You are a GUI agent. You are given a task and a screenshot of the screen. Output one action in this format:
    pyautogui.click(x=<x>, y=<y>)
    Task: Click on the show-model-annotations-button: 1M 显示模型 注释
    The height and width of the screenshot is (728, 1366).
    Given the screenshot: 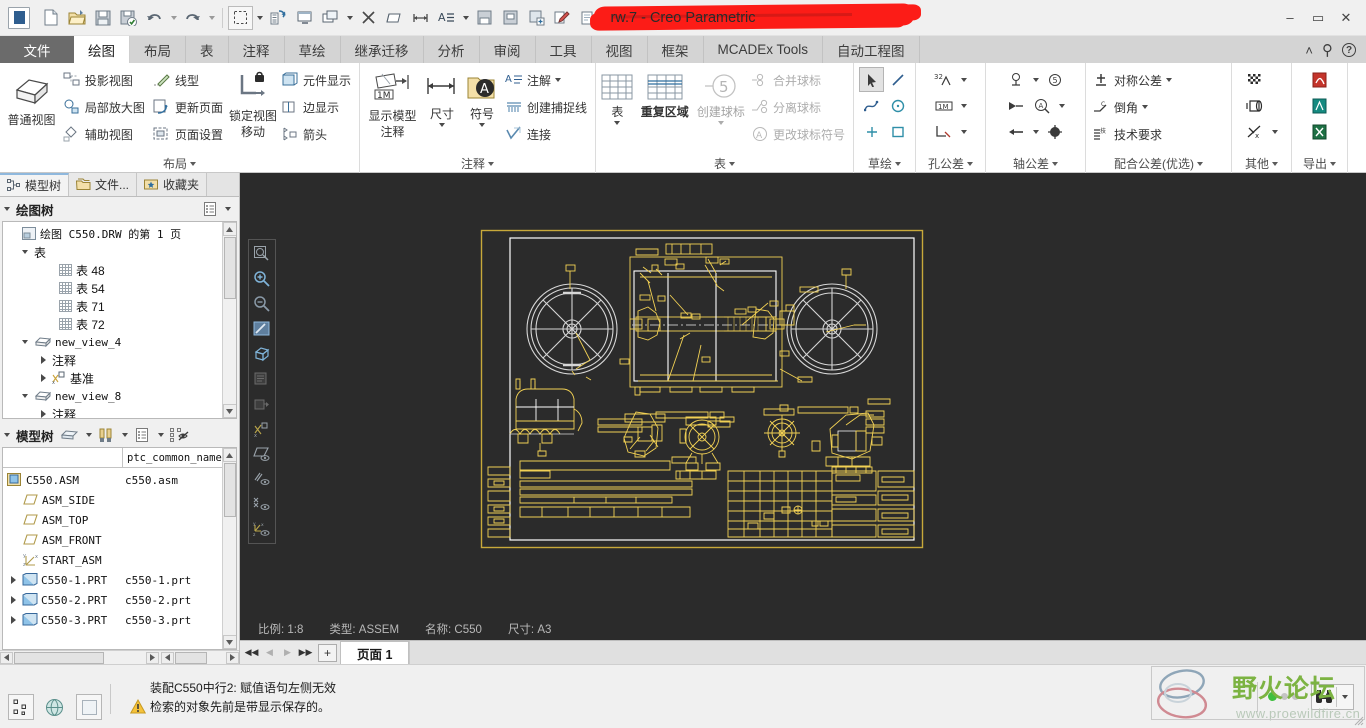 What is the action you would take?
    pyautogui.click(x=392, y=103)
    